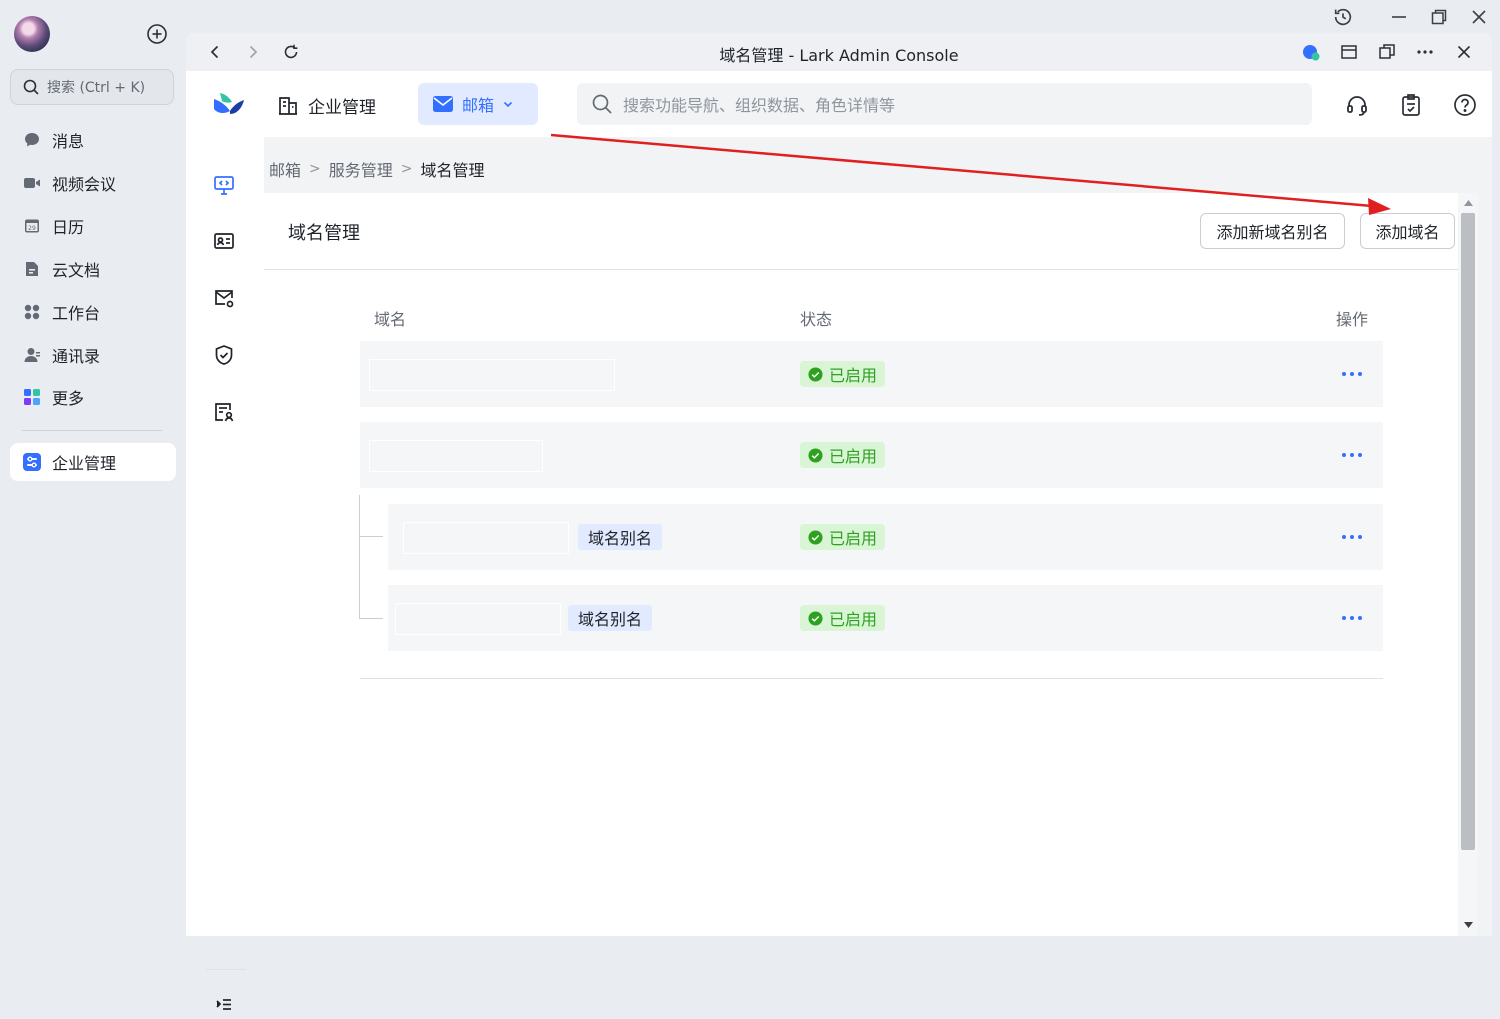 The width and height of the screenshot is (1500, 1019). What do you see at coordinates (224, 1005) in the screenshot?
I see `expand-sidebar-icon` at bounding box center [224, 1005].